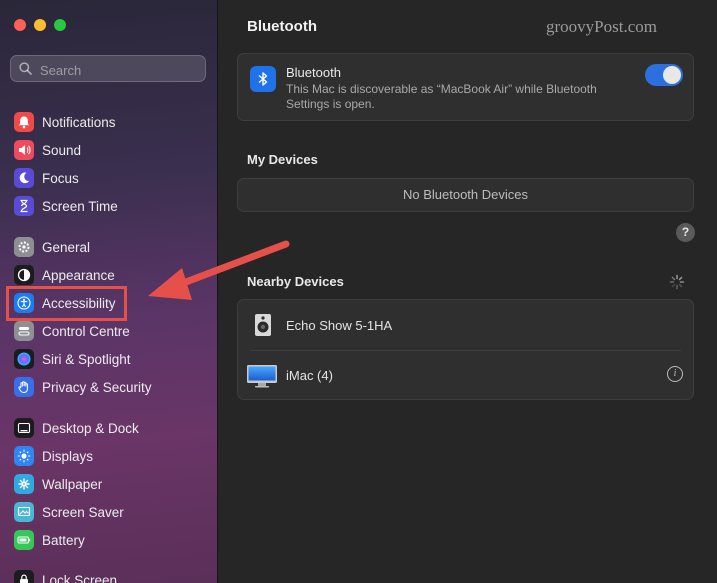 This screenshot has width=717, height=583. I want to click on minimize-button, so click(40, 25).